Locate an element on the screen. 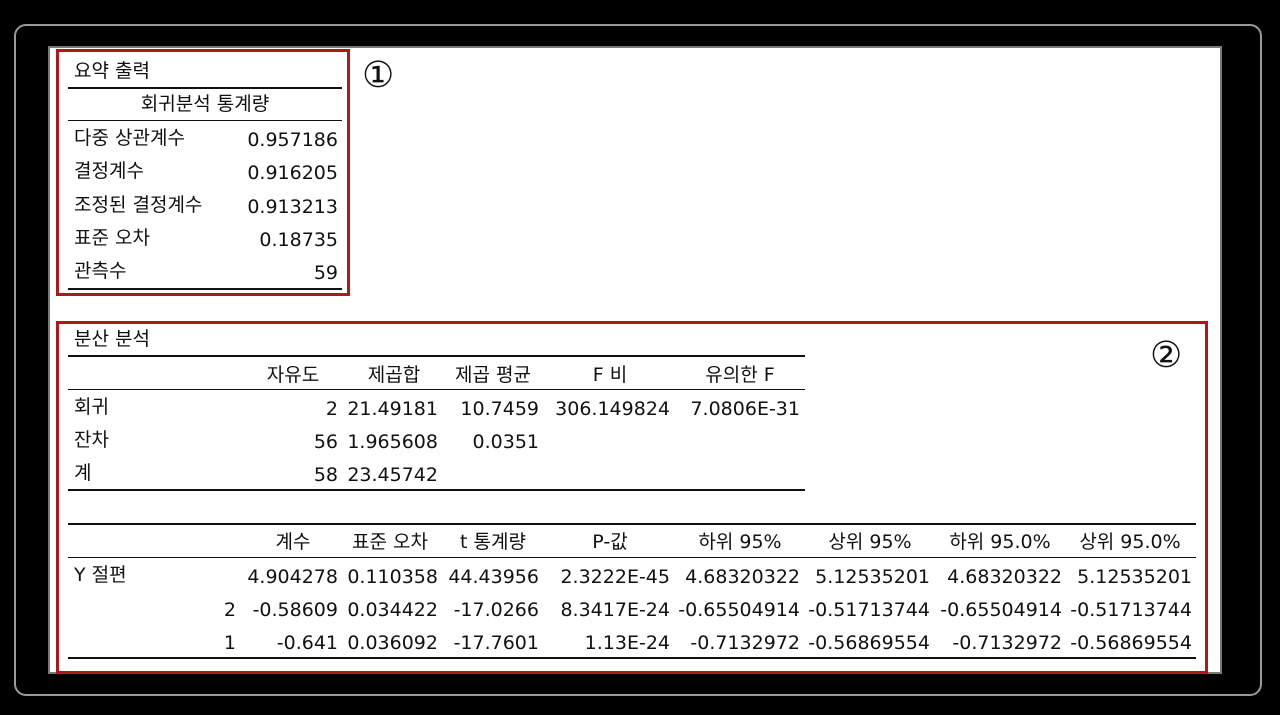 The height and width of the screenshot is (715, 1280). coef-header: 하위 95% is located at coordinates (740, 542).